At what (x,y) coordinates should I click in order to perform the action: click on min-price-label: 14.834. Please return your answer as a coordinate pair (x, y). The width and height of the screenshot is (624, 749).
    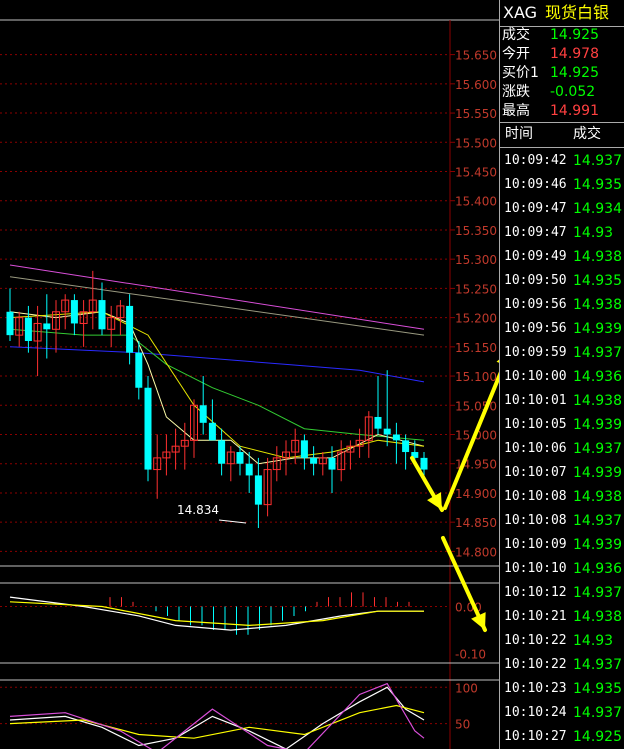
    Looking at the image, I should click on (198, 510).